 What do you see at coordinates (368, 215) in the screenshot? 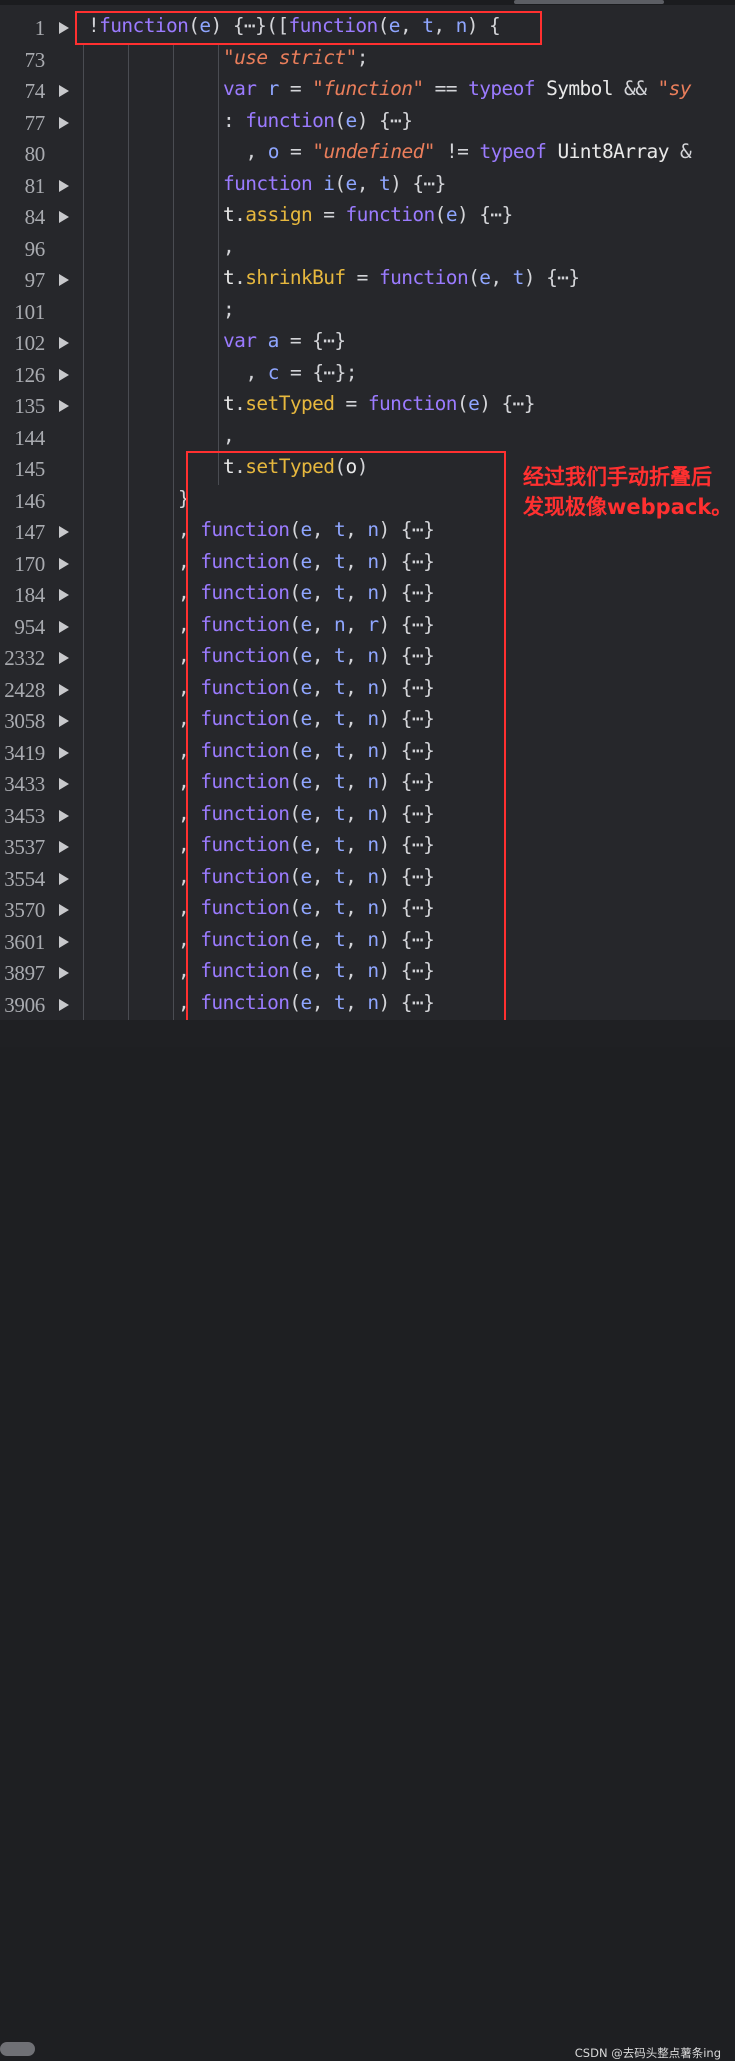
I see `code-text: t.assign = function(e) {⋯}` at bounding box center [368, 215].